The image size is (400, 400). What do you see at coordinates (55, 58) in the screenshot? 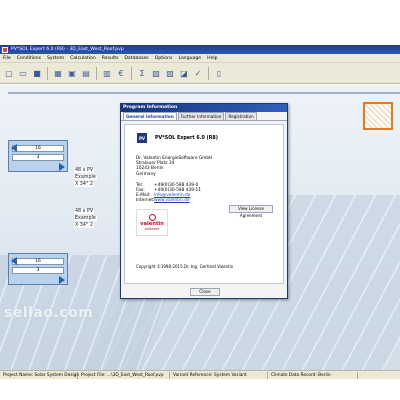
I see `menu-system: System` at bounding box center [55, 58].